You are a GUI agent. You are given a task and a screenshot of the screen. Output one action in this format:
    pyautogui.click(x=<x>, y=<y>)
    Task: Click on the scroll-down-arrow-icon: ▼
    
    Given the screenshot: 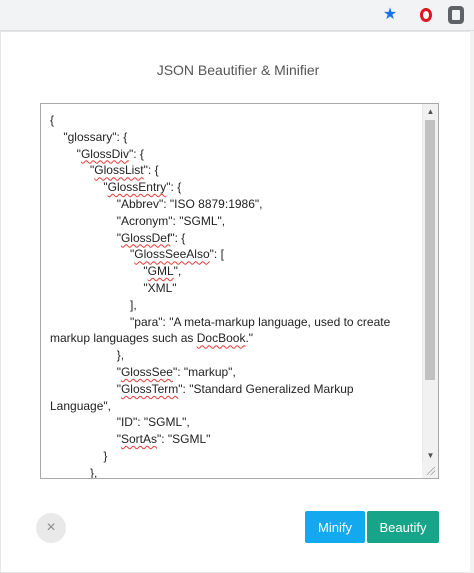 What is the action you would take?
    pyautogui.click(x=430, y=456)
    